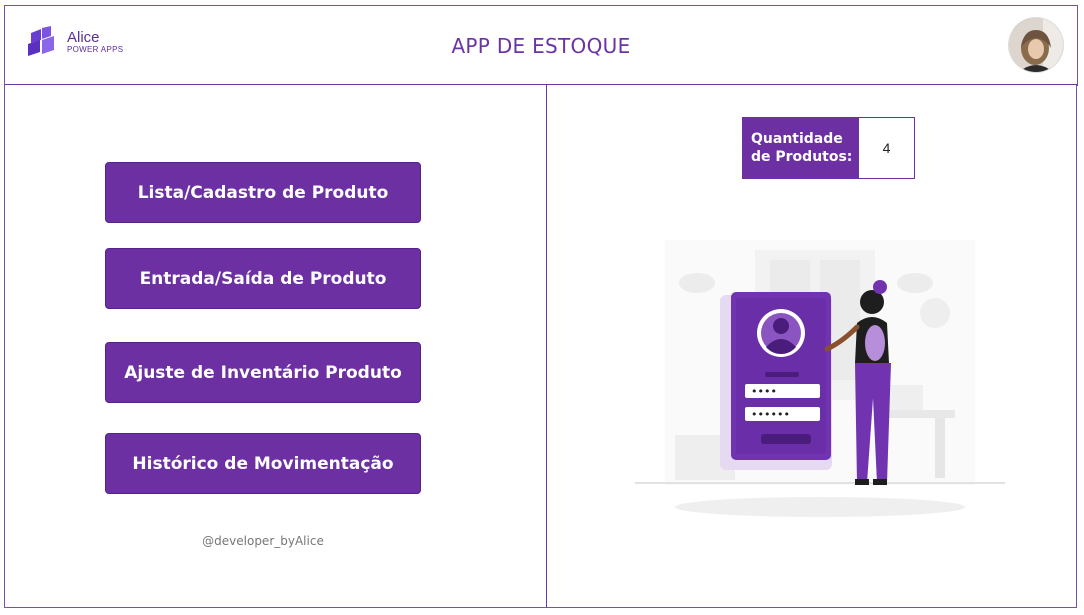 This screenshot has height=615, width=1084. What do you see at coordinates (887, 148) in the screenshot?
I see `product-count-value: 4` at bounding box center [887, 148].